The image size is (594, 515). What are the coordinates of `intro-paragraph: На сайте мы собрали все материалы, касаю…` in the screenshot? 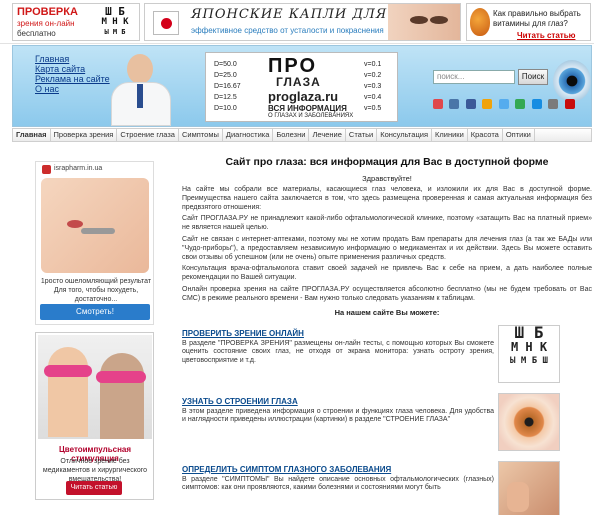 It's located at (387, 198).